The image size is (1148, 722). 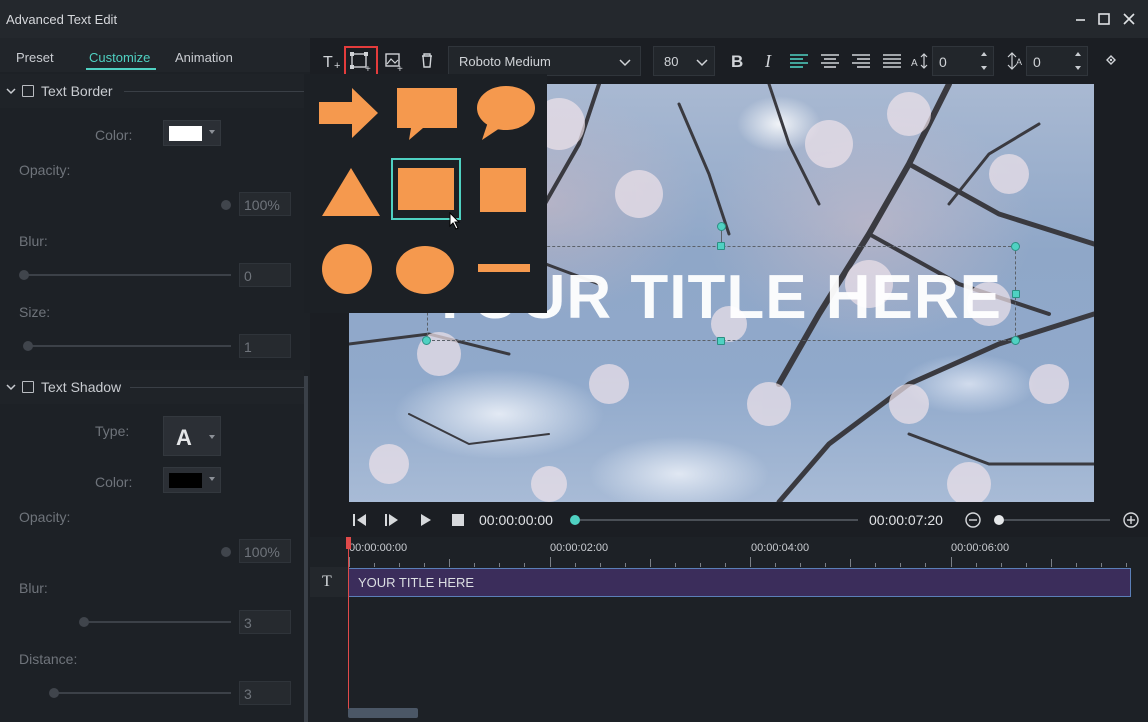 I want to click on rotate-handle, so click(x=721, y=226).